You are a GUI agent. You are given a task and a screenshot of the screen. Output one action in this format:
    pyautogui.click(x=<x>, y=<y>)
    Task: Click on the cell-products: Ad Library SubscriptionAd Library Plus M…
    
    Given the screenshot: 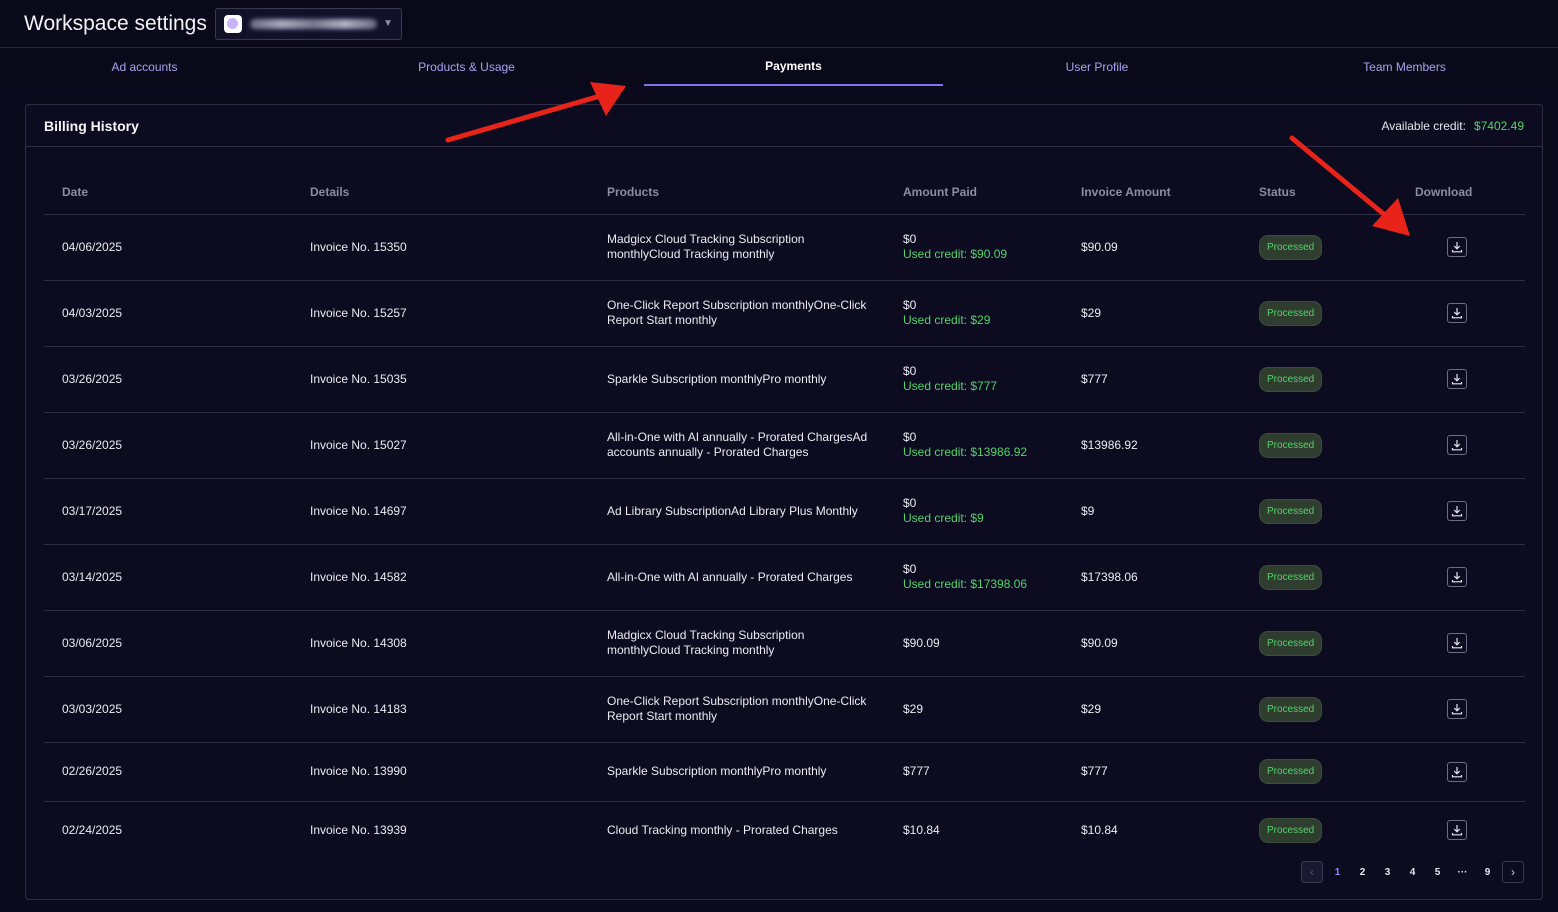 What is the action you would take?
    pyautogui.click(x=737, y=511)
    